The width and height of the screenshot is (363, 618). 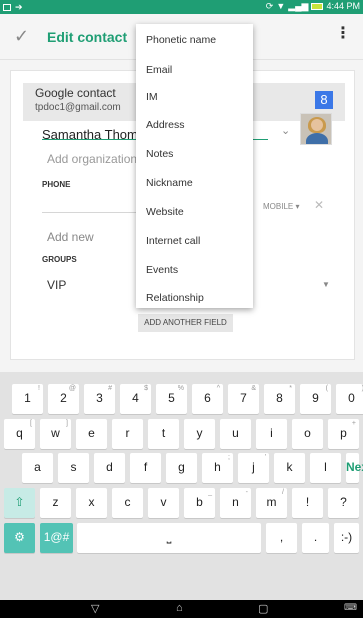 I want to click on menu-item-email: Email, so click(x=159, y=70).